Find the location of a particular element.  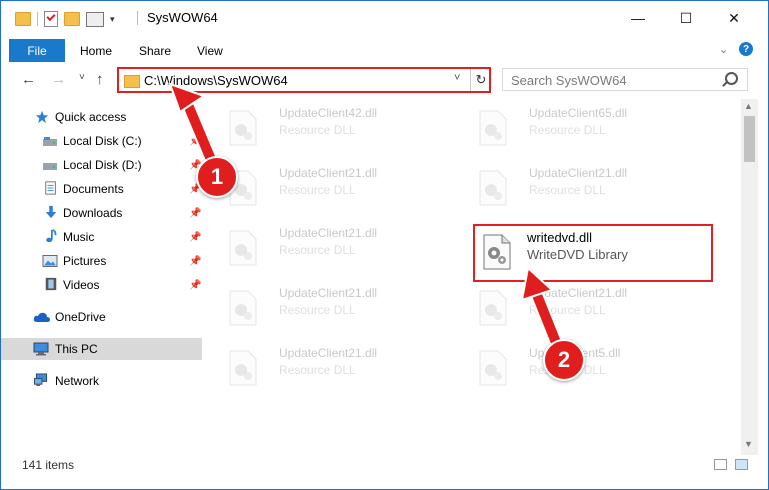

minimize-button: — is located at coordinates (638, 18).